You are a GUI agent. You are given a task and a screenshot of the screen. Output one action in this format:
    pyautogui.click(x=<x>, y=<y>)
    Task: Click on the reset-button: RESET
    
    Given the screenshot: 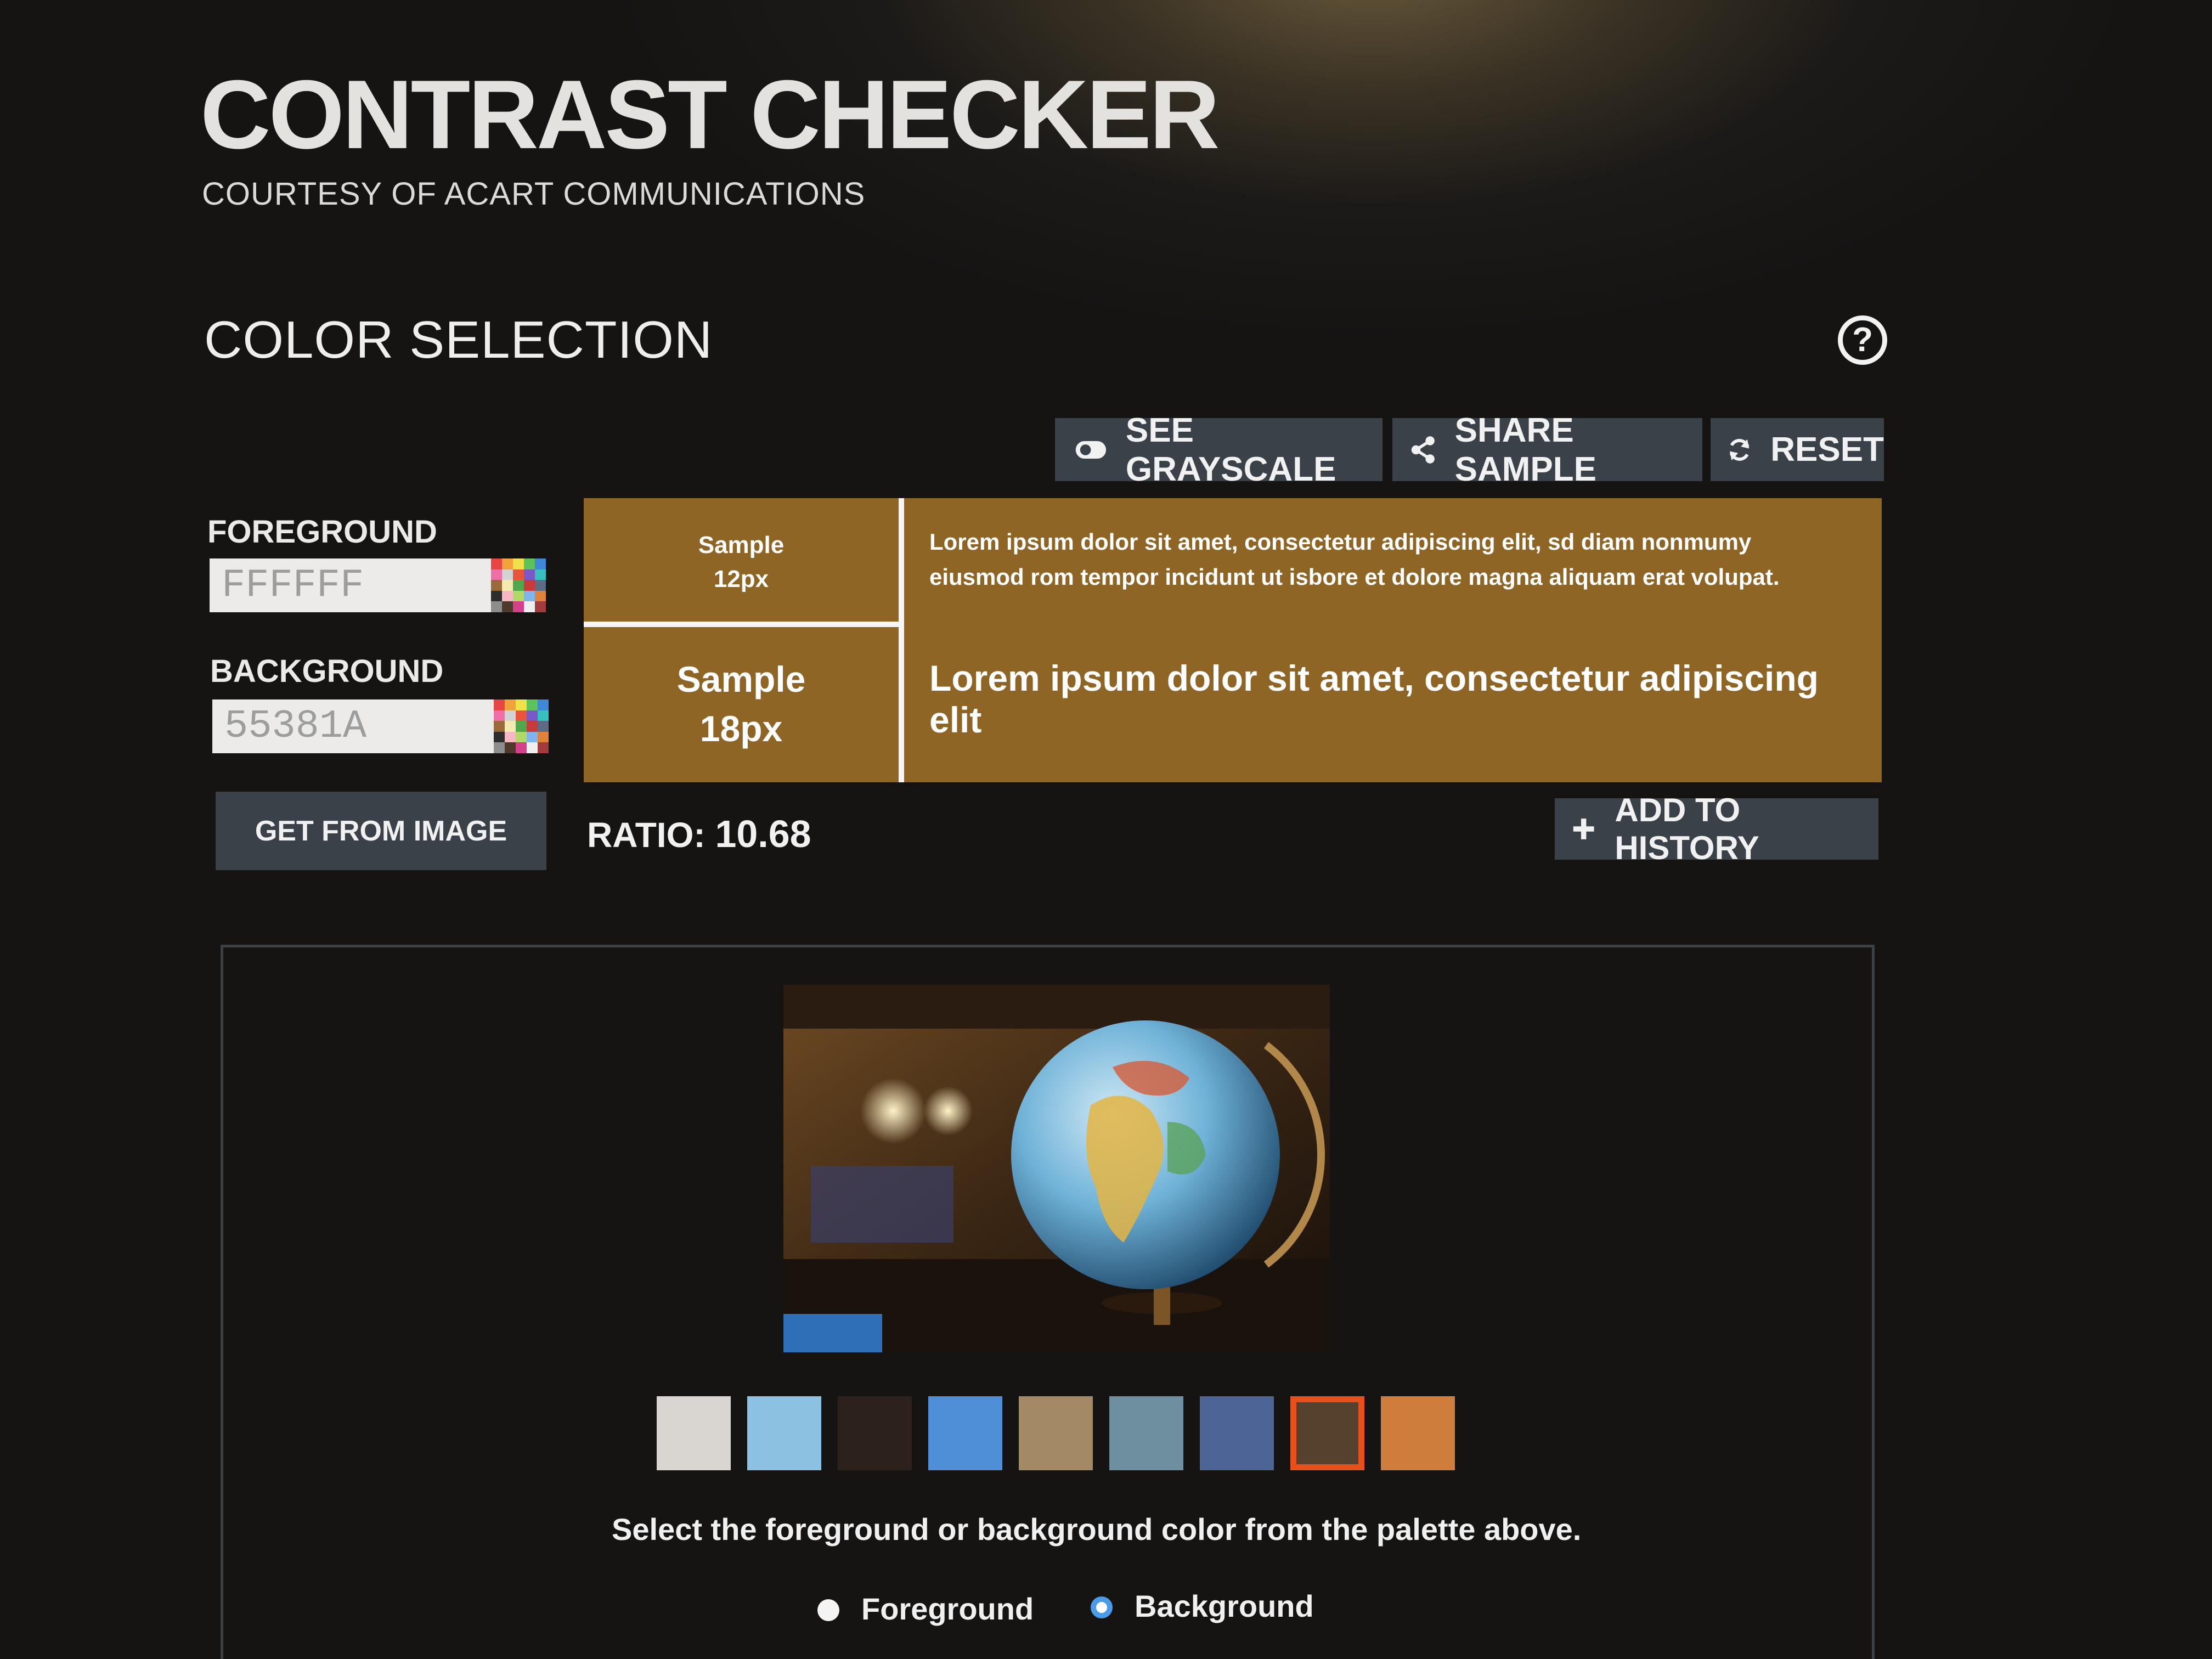 What is the action you would take?
    pyautogui.click(x=1798, y=449)
    